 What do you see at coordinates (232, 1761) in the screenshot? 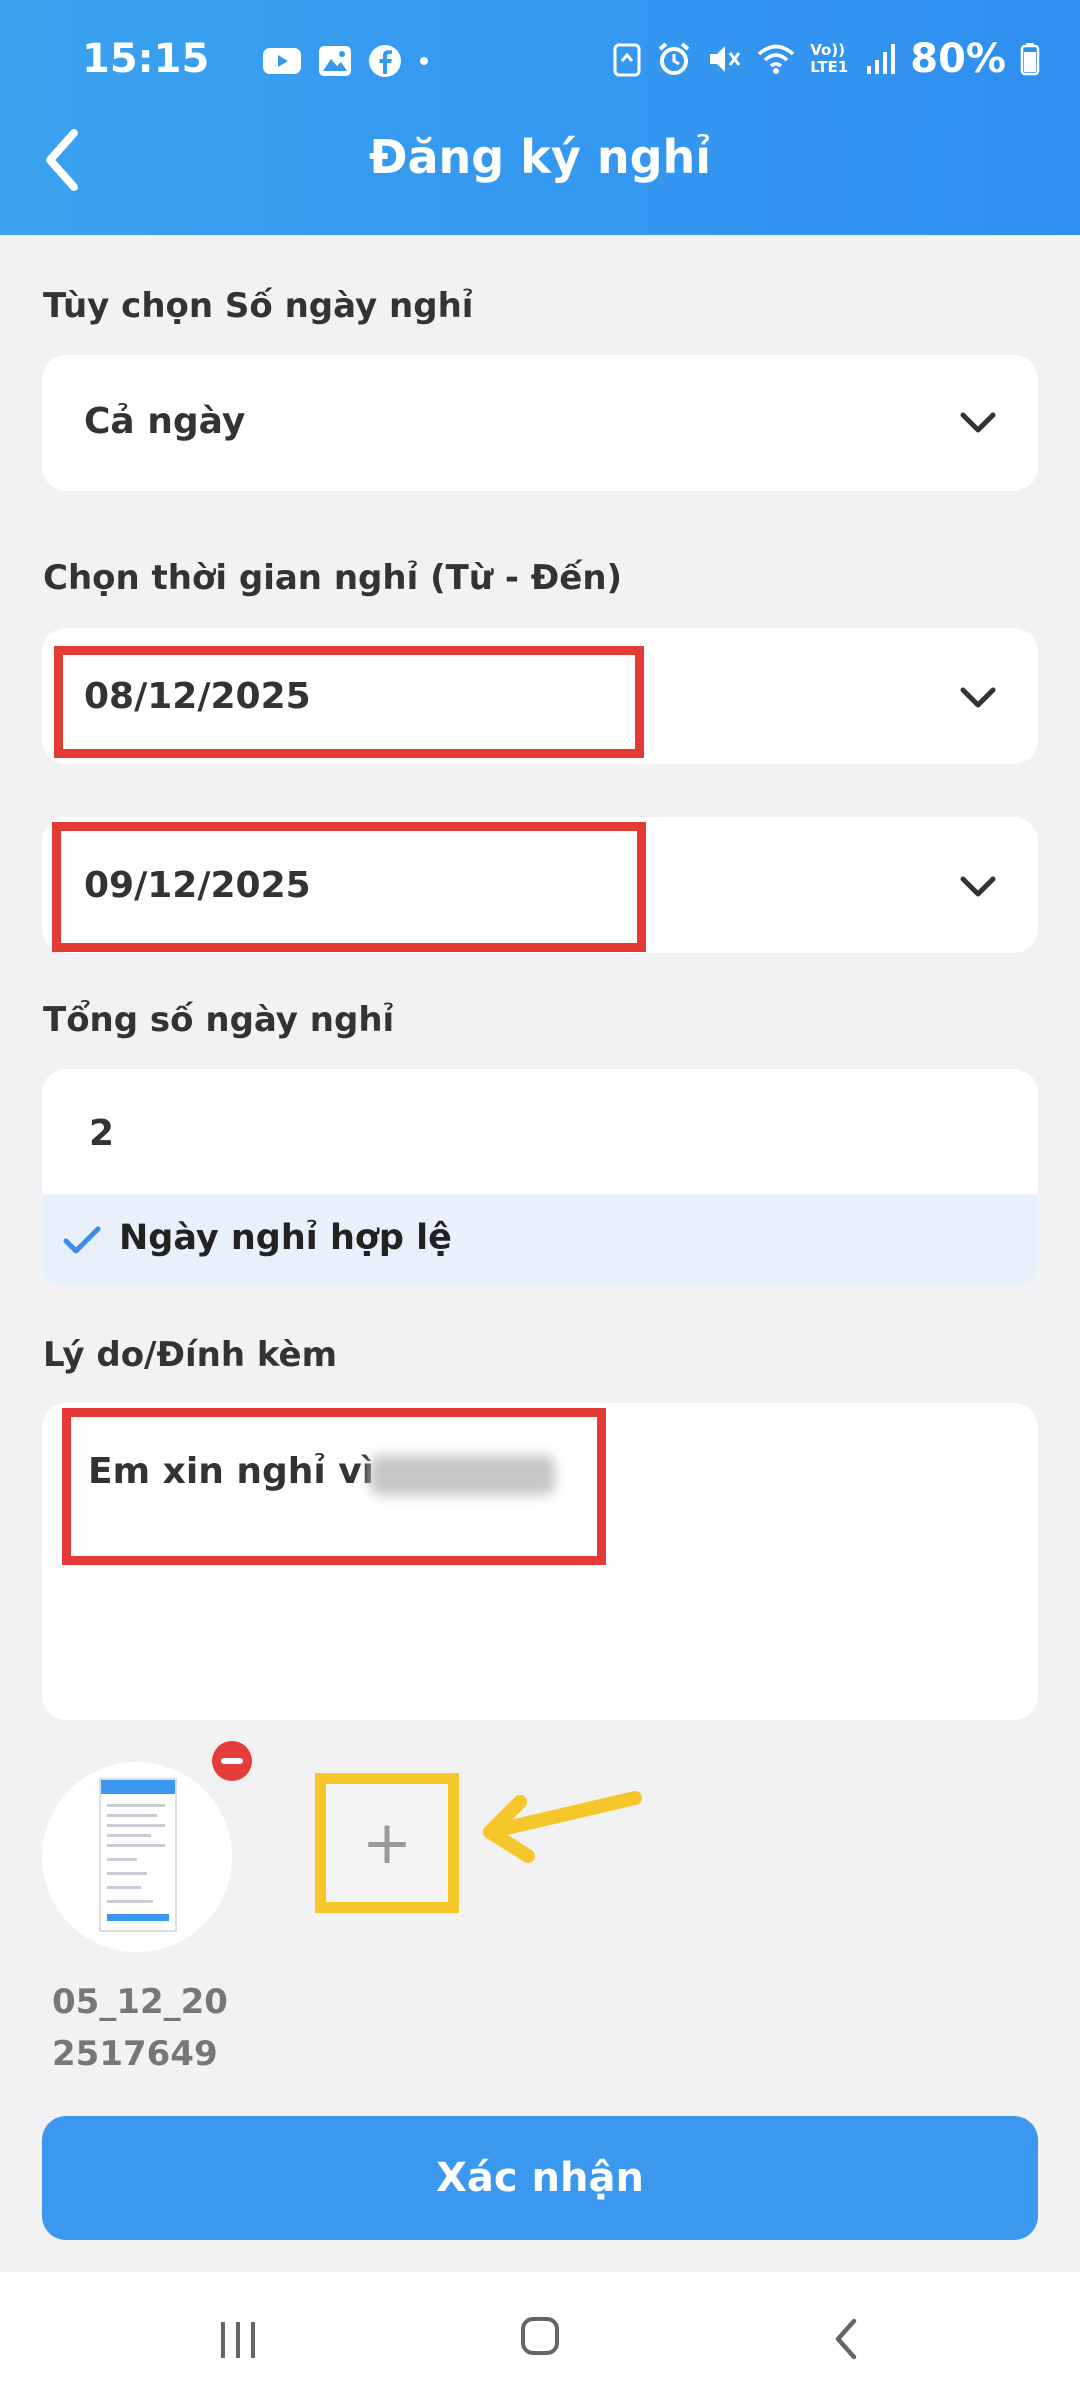
I see `remove-attachment-button` at bounding box center [232, 1761].